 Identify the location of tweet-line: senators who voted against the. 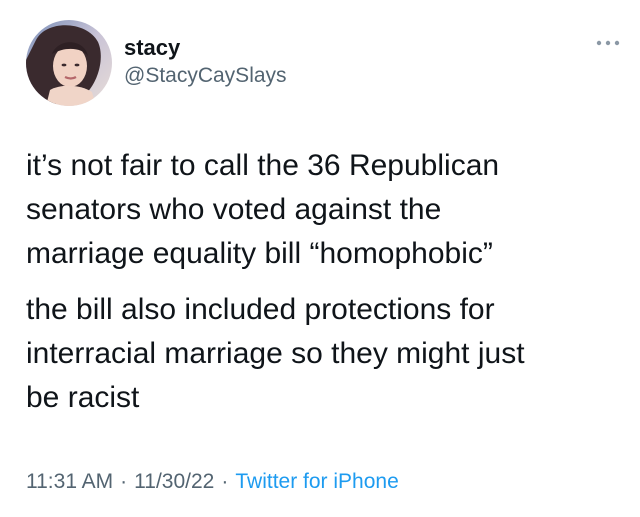
(234, 209).